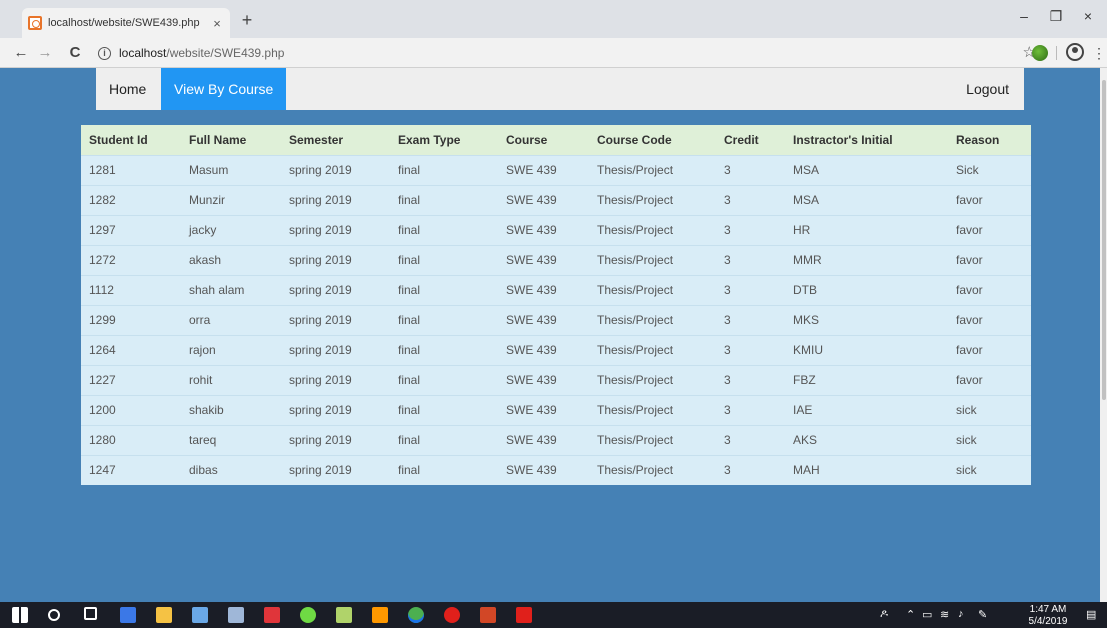 The image size is (1107, 628). Describe the element at coordinates (272, 615) in the screenshot. I see `media-icon` at that location.